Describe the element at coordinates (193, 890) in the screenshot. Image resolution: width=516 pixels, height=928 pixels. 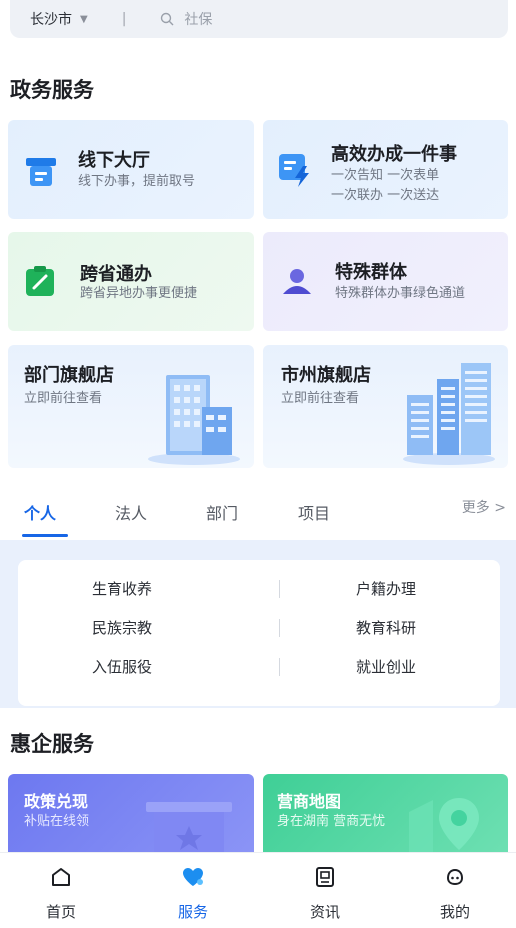
I see `nav-services: 服务` at that location.